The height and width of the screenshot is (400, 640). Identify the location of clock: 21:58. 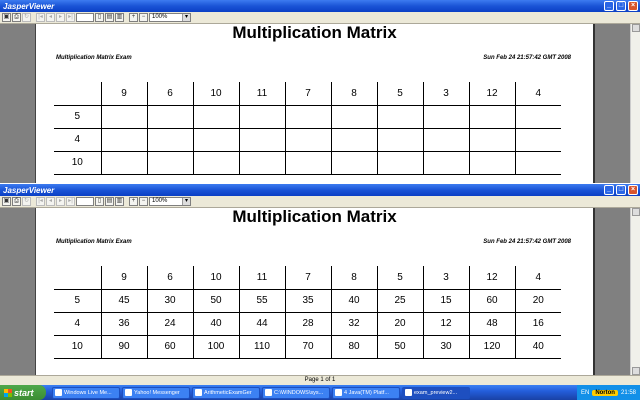
(628, 393).